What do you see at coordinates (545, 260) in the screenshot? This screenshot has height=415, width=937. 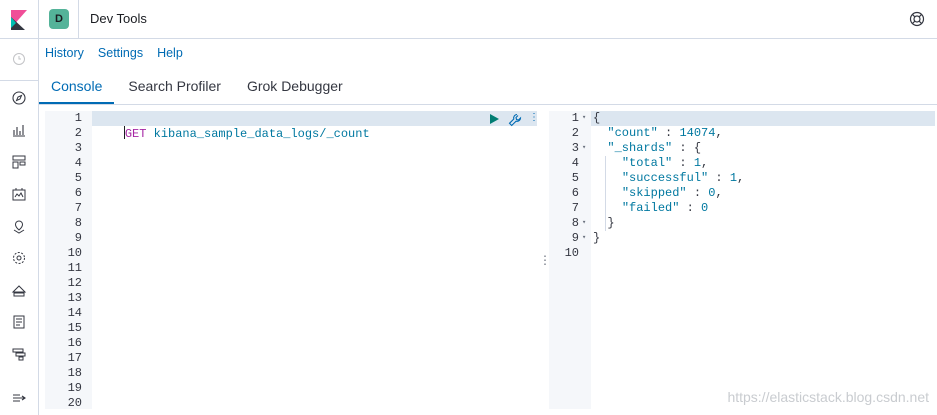 I see `pane-resizer-handle: ⋮` at bounding box center [545, 260].